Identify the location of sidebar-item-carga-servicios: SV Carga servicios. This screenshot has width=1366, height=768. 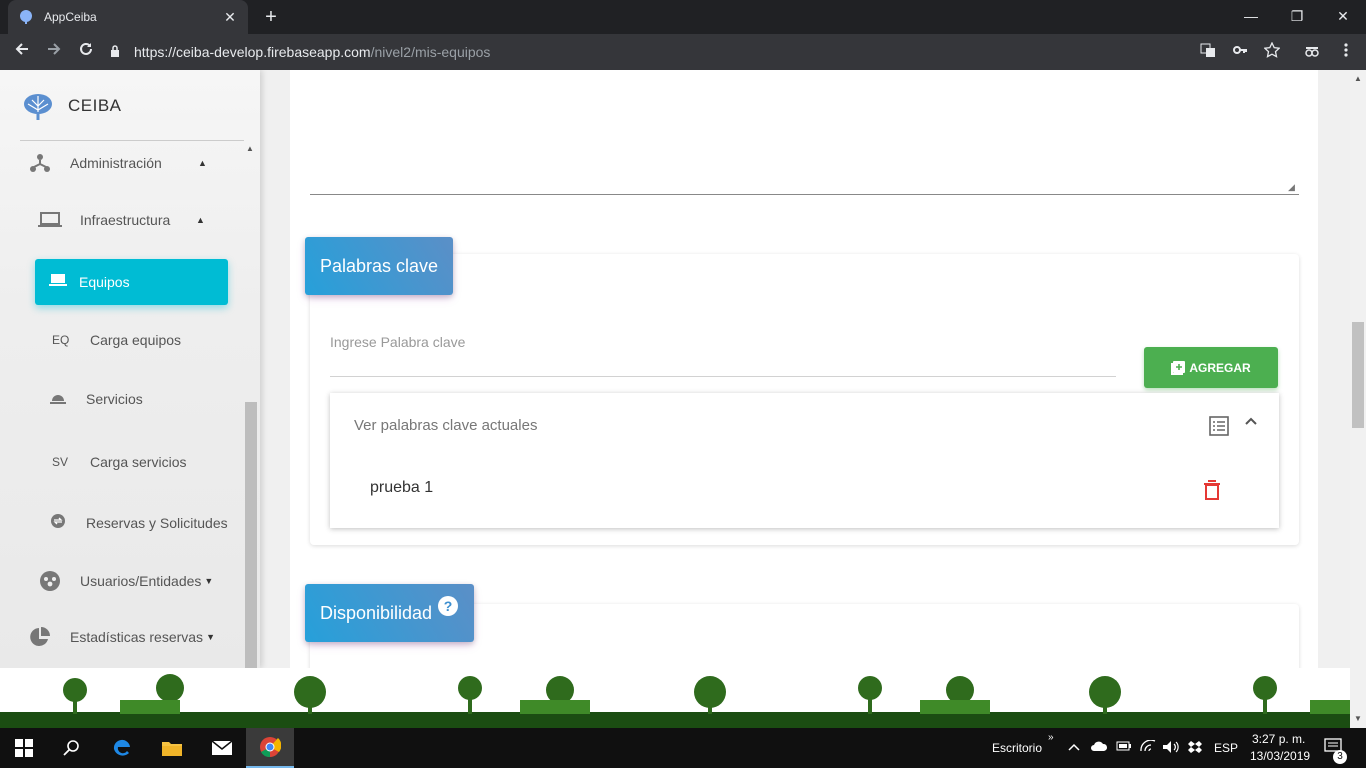
(119, 462).